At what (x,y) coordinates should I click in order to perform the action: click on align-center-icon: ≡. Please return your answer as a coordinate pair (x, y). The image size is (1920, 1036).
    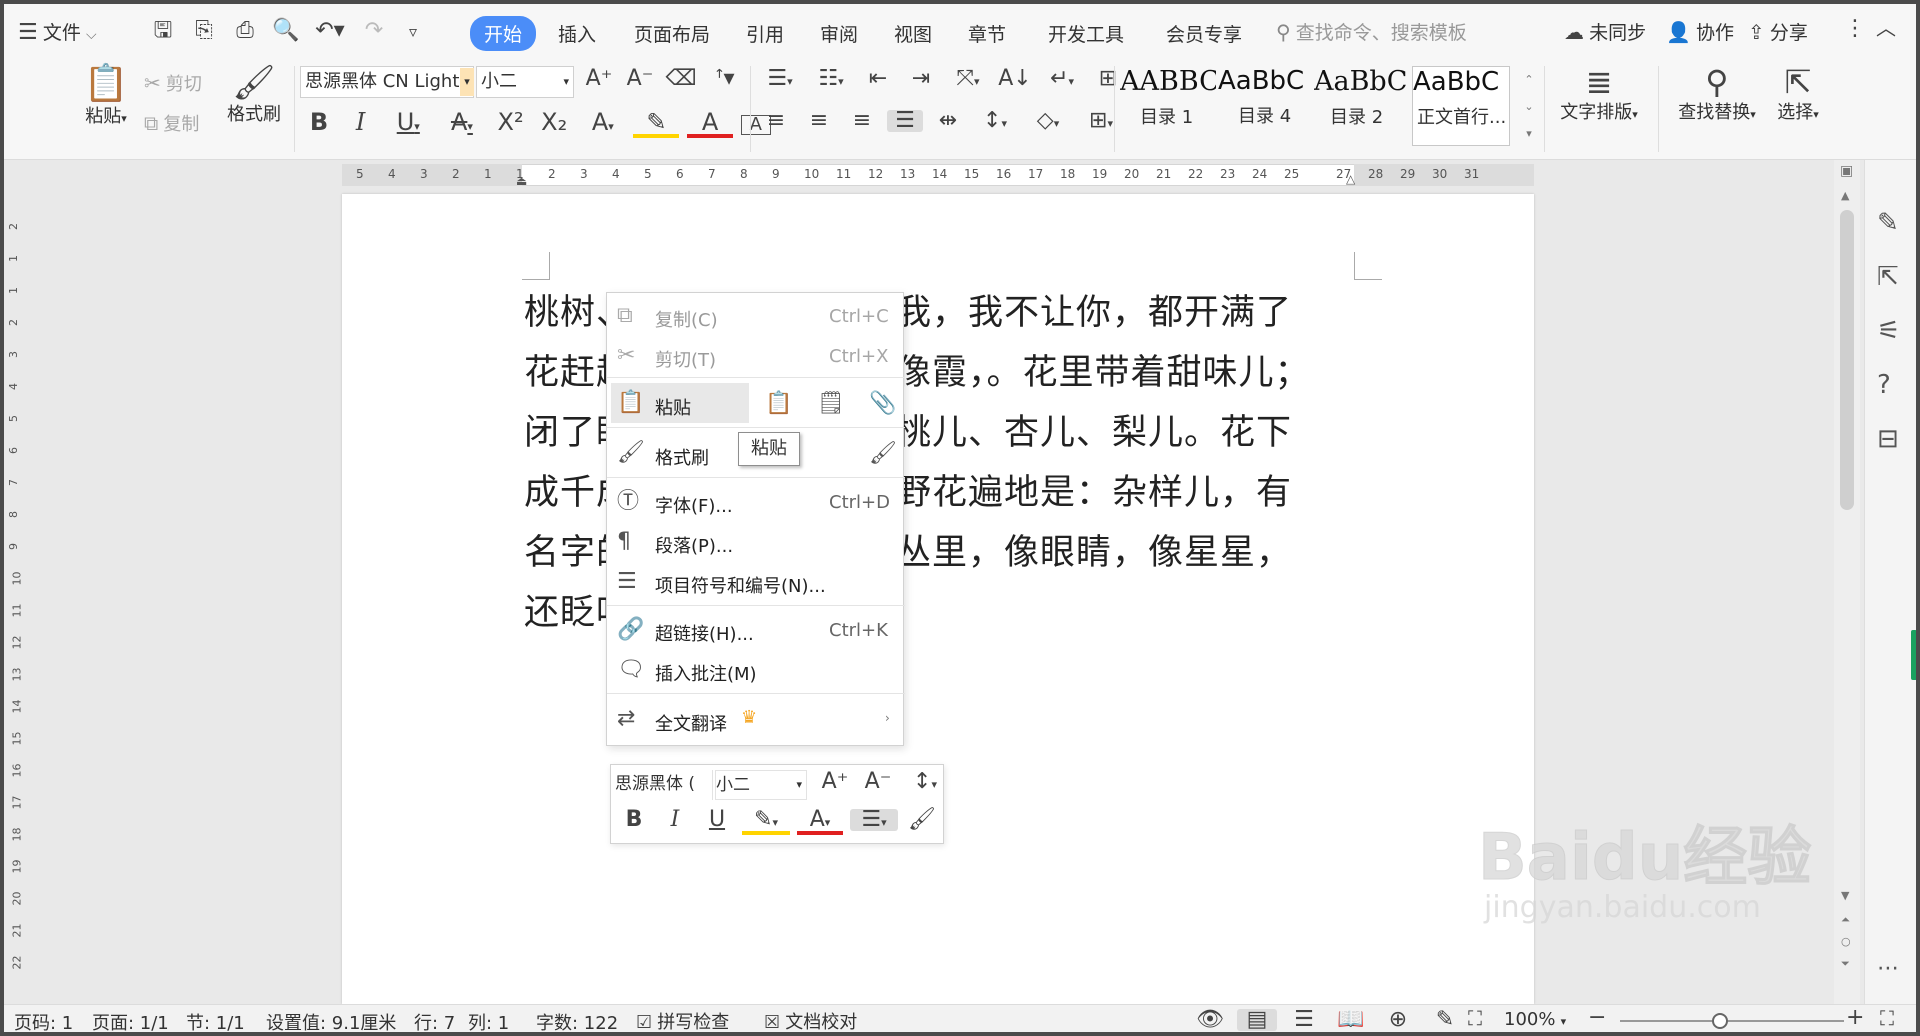
    Looking at the image, I should click on (819, 121).